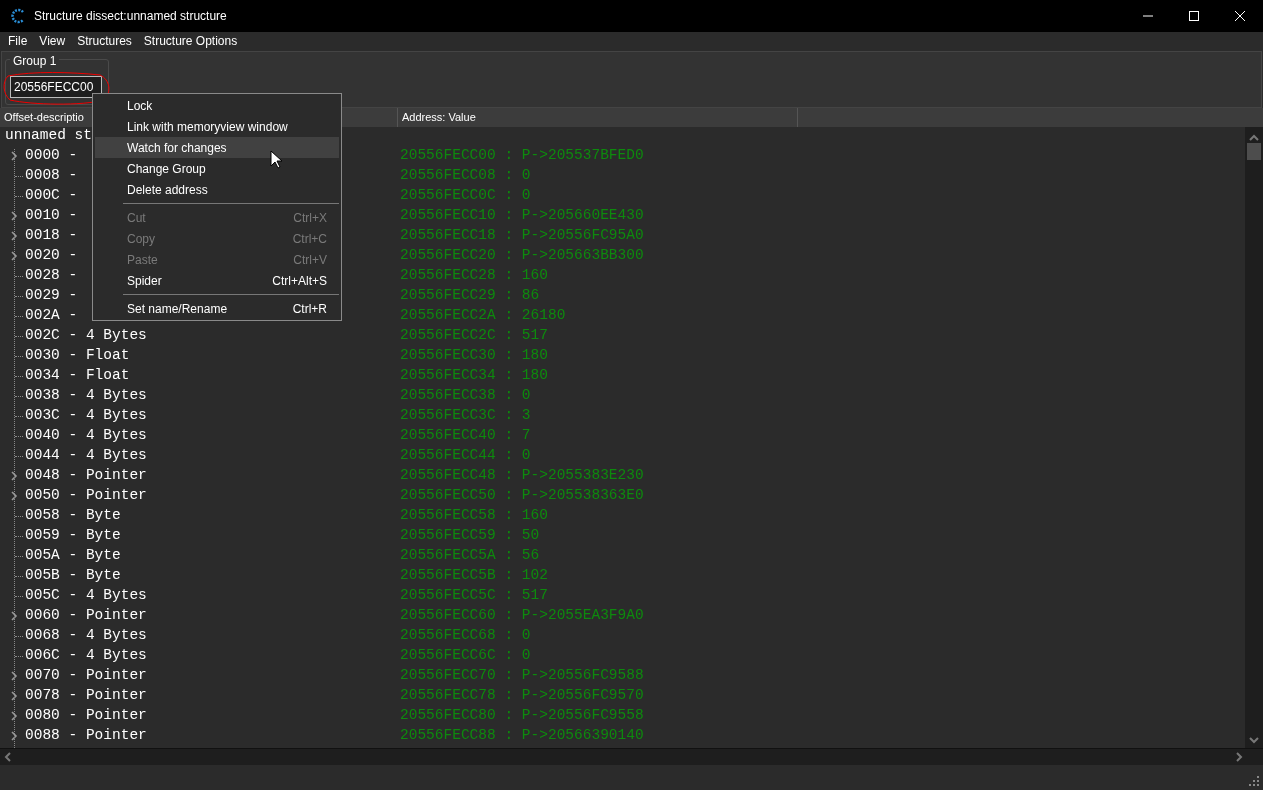 The width and height of the screenshot is (1263, 790). What do you see at coordinates (18, 16) in the screenshot?
I see `app-logo-icon` at bounding box center [18, 16].